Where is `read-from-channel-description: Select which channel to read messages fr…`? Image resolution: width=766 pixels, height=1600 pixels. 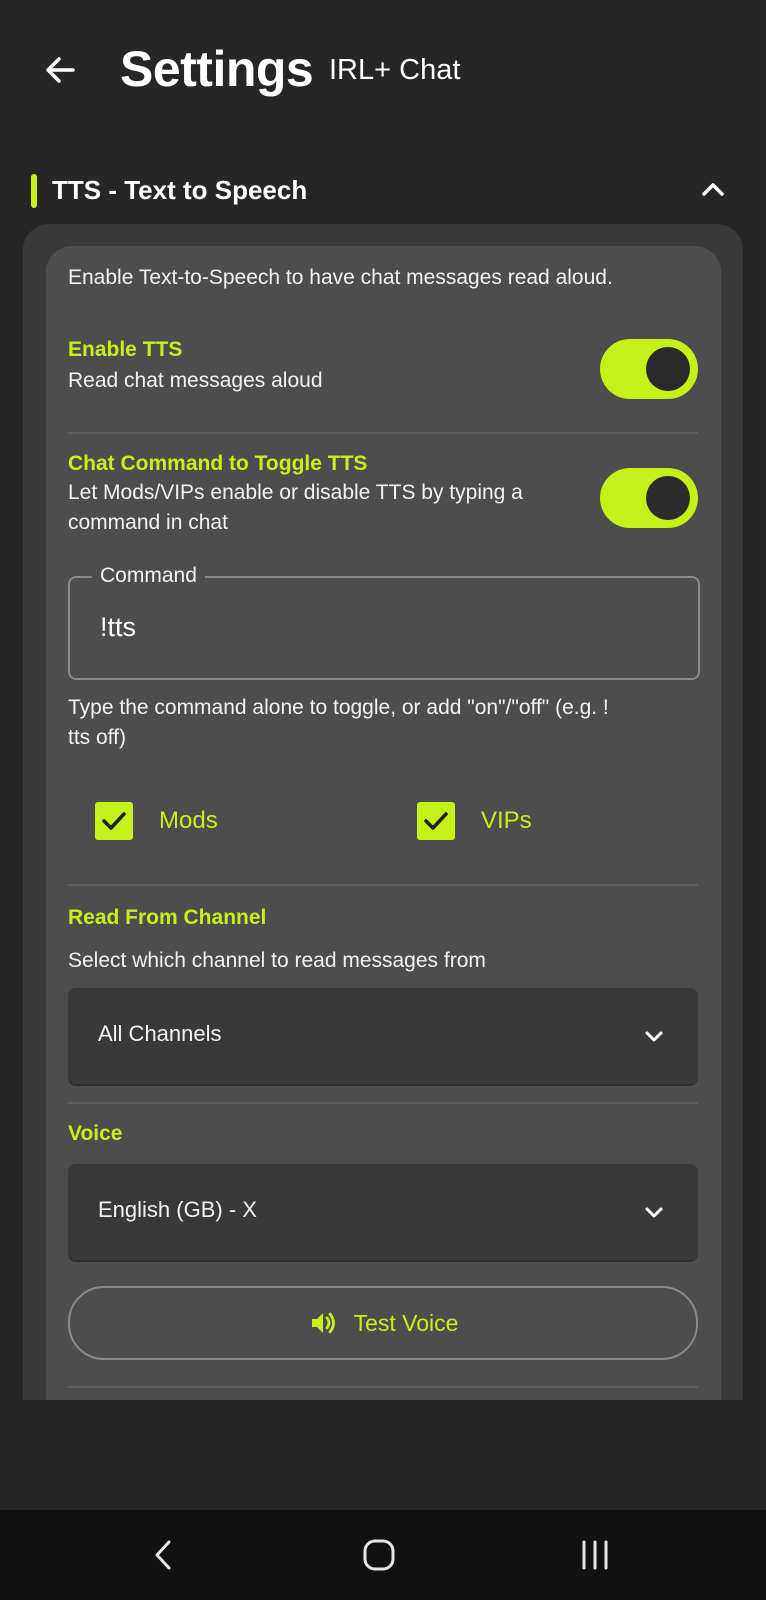
read-from-channel-description: Select which channel to read messages fr… is located at coordinates (277, 960).